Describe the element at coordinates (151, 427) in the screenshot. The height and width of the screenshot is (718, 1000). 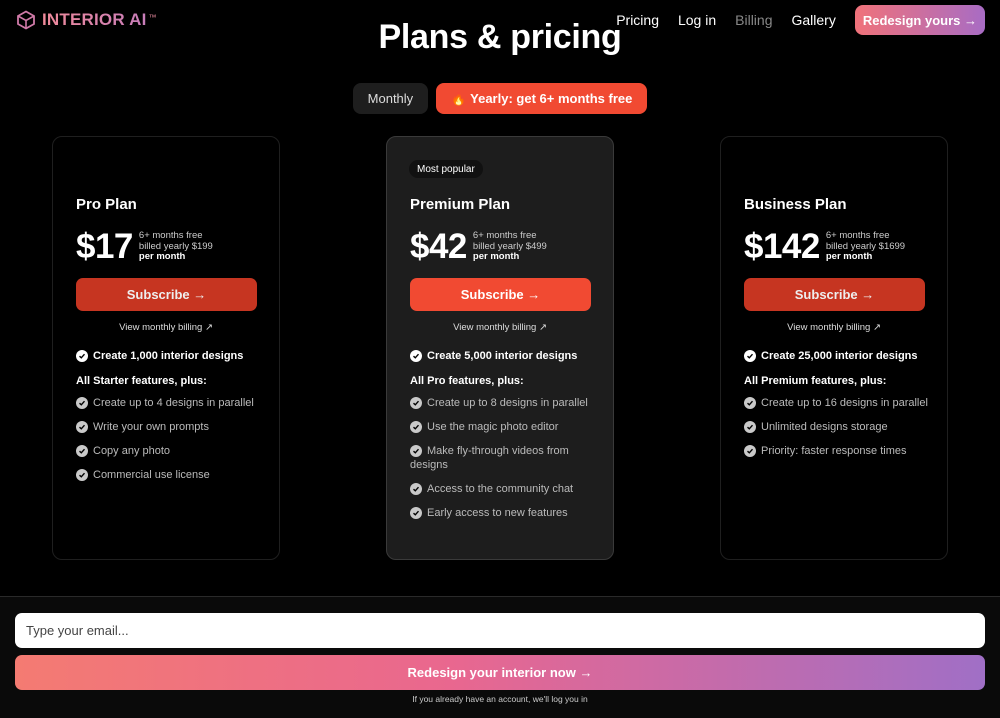
I see `feature-label: Write your own prompts` at that location.